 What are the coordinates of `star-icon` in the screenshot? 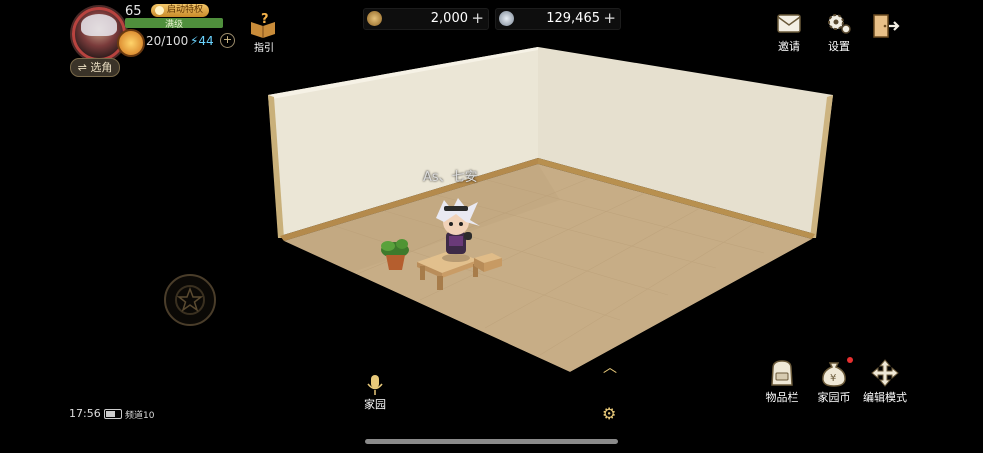 It's located at (190, 300).